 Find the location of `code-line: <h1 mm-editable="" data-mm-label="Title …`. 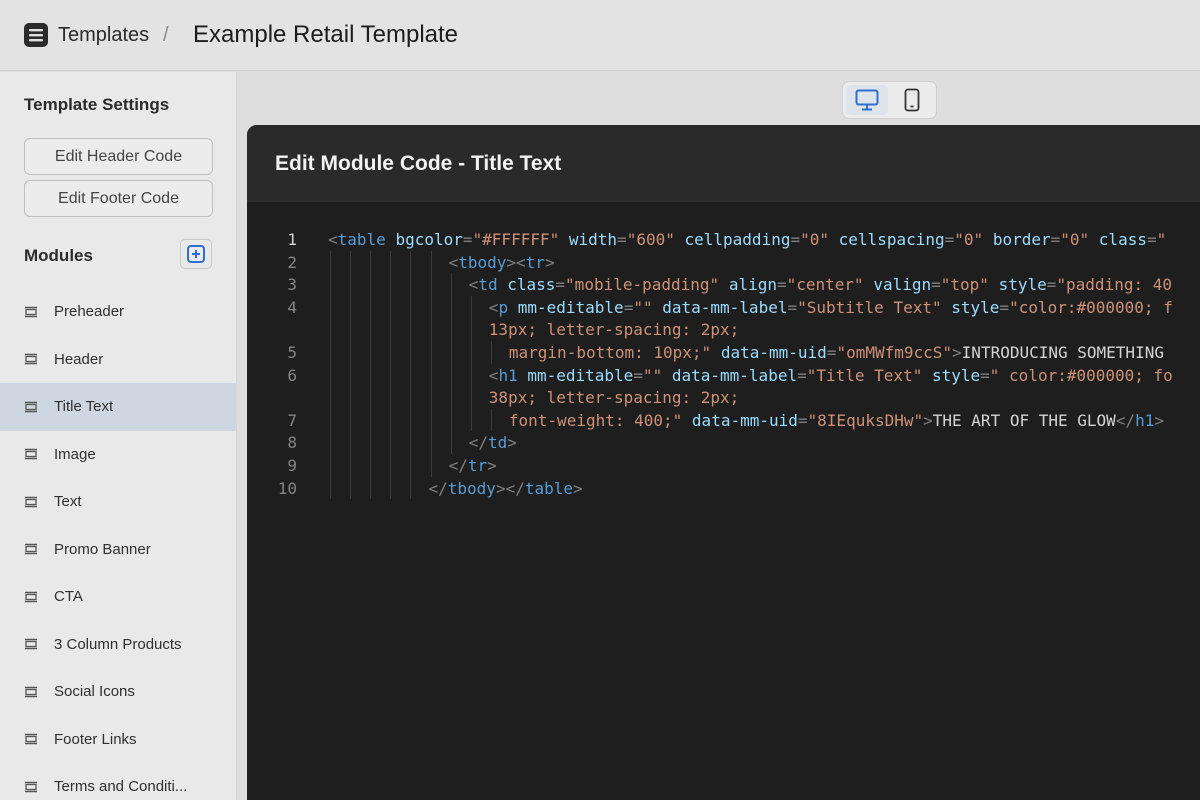

code-line: <h1 mm-editable="" data-mm-label="Title … is located at coordinates (831, 375).